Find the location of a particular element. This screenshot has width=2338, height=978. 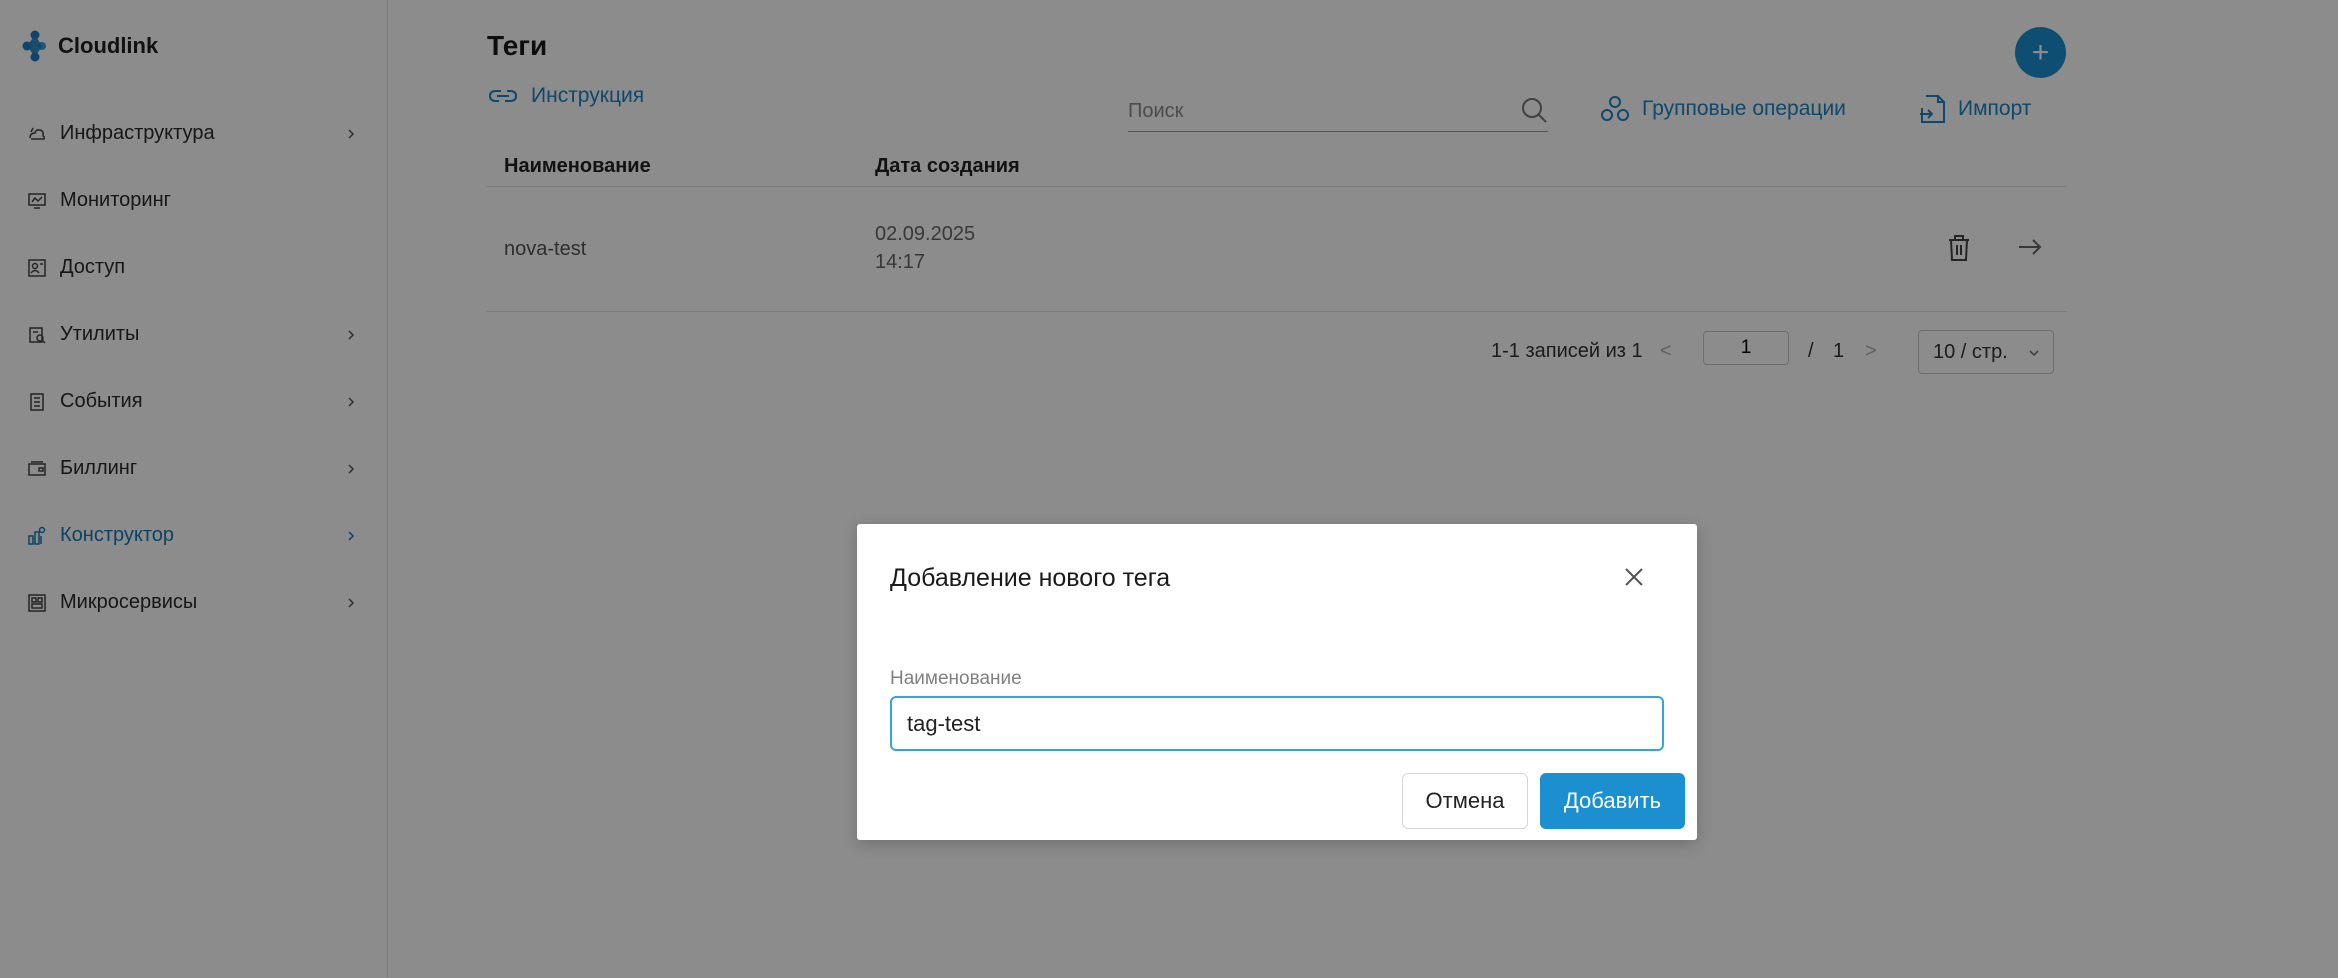

tag-name-input is located at coordinates (1277, 723).